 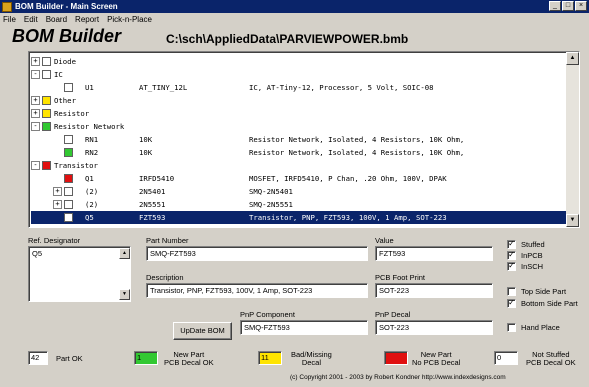 I want to click on tree-category-row: + Other, so click(x=299, y=100).